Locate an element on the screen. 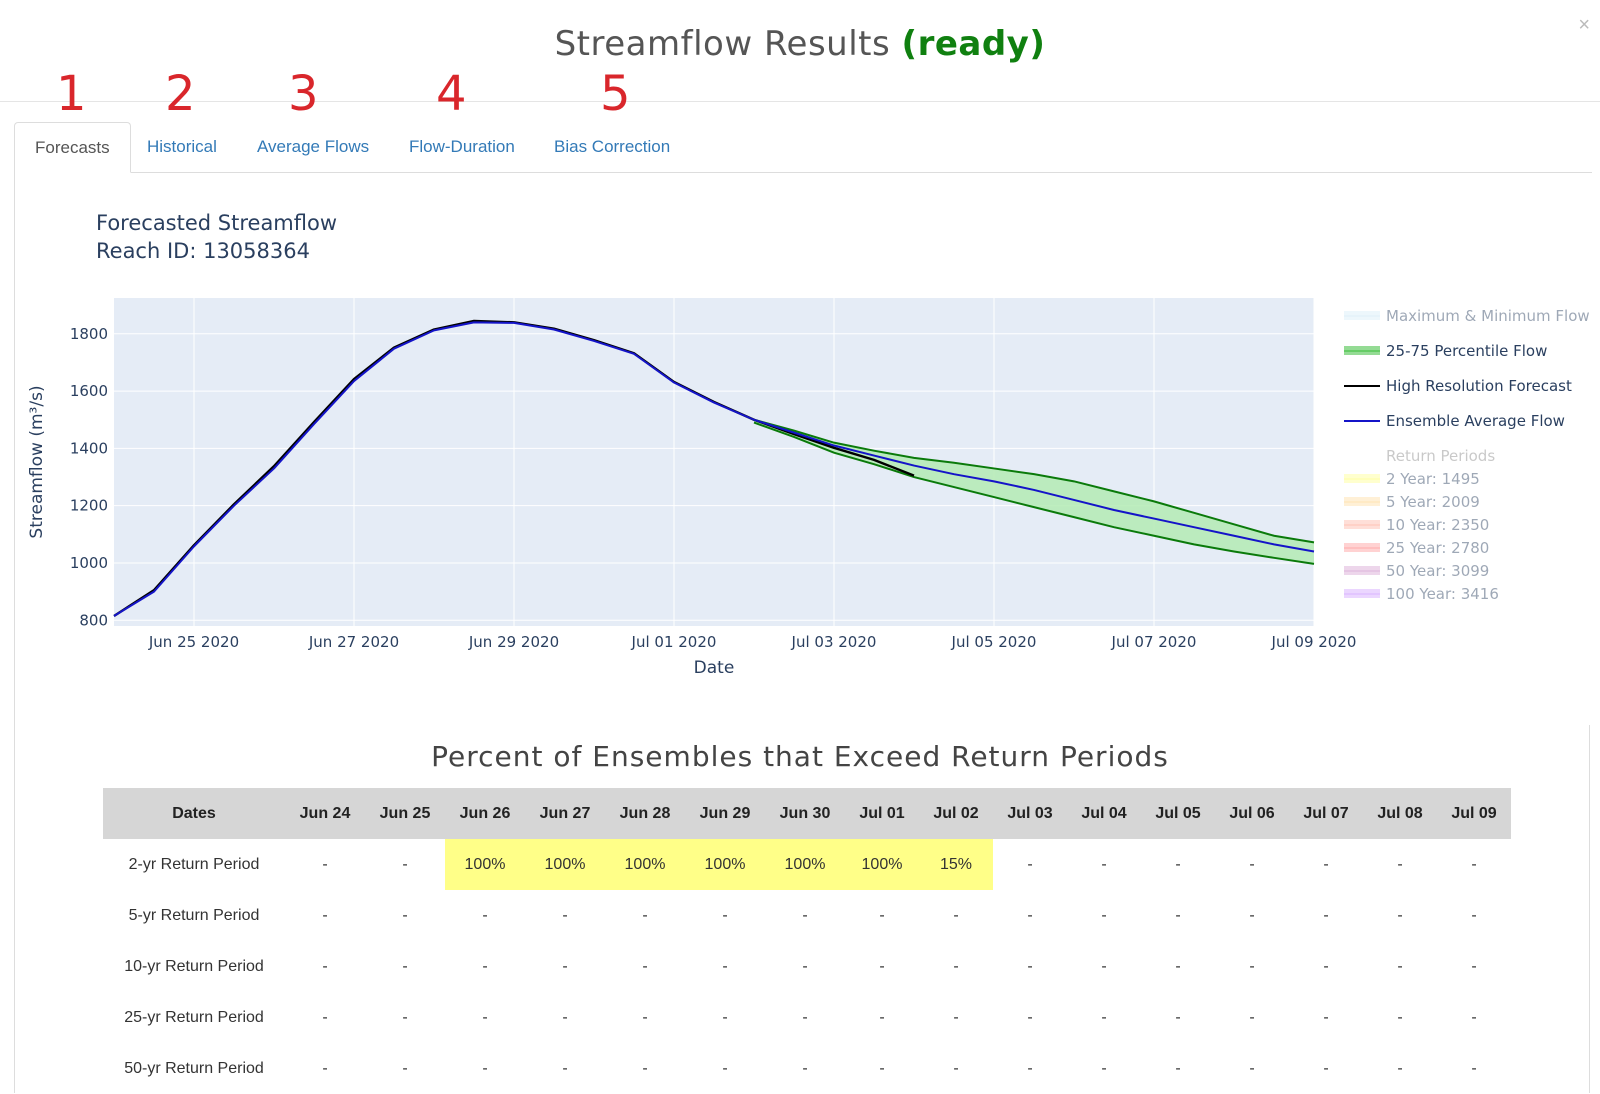 The width and height of the screenshot is (1600, 1094). table-row: 25-yr Return Period - - - - - - - - - - - - - - - - is located at coordinates (807, 1017).